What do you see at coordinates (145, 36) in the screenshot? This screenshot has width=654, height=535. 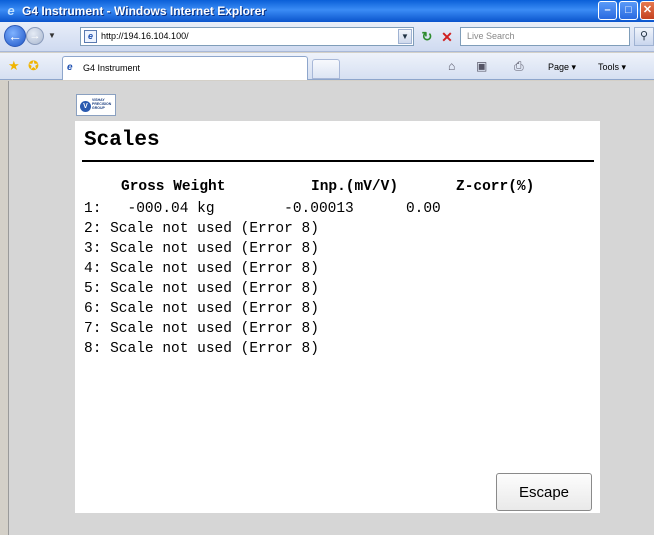 I see `address-url: http://194.16.104.100/` at bounding box center [145, 36].